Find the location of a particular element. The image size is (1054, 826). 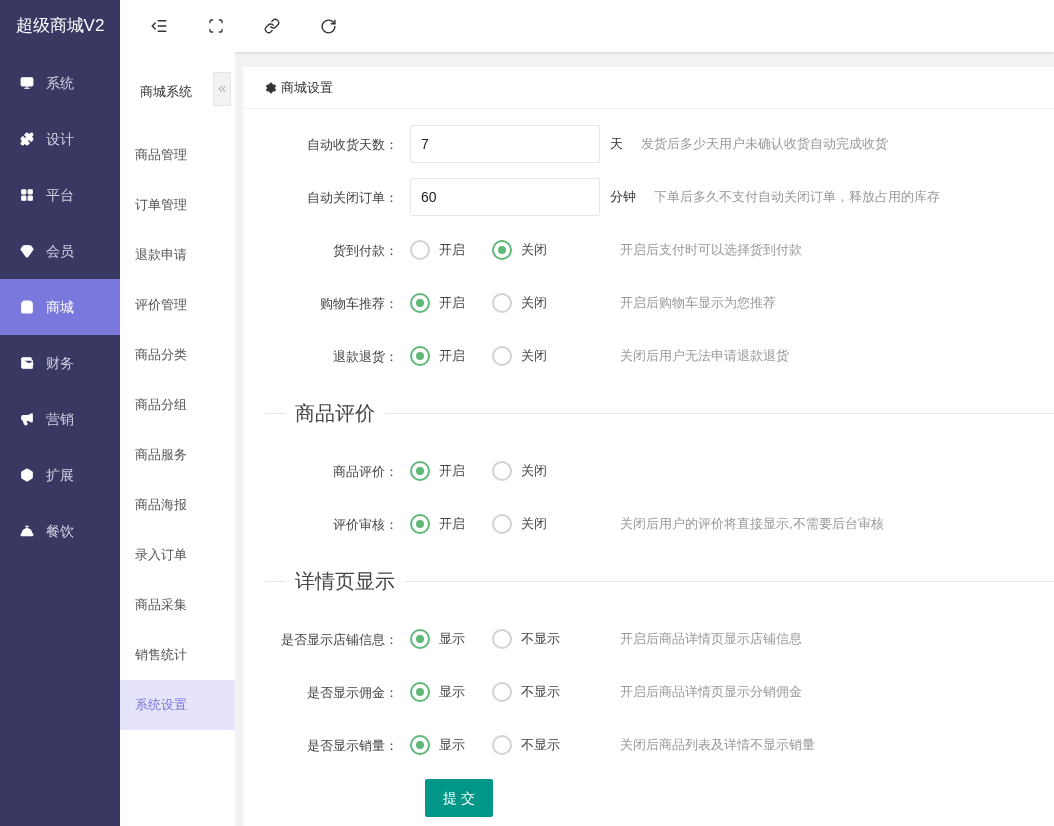

bell-icon is located at coordinates (27, 531).